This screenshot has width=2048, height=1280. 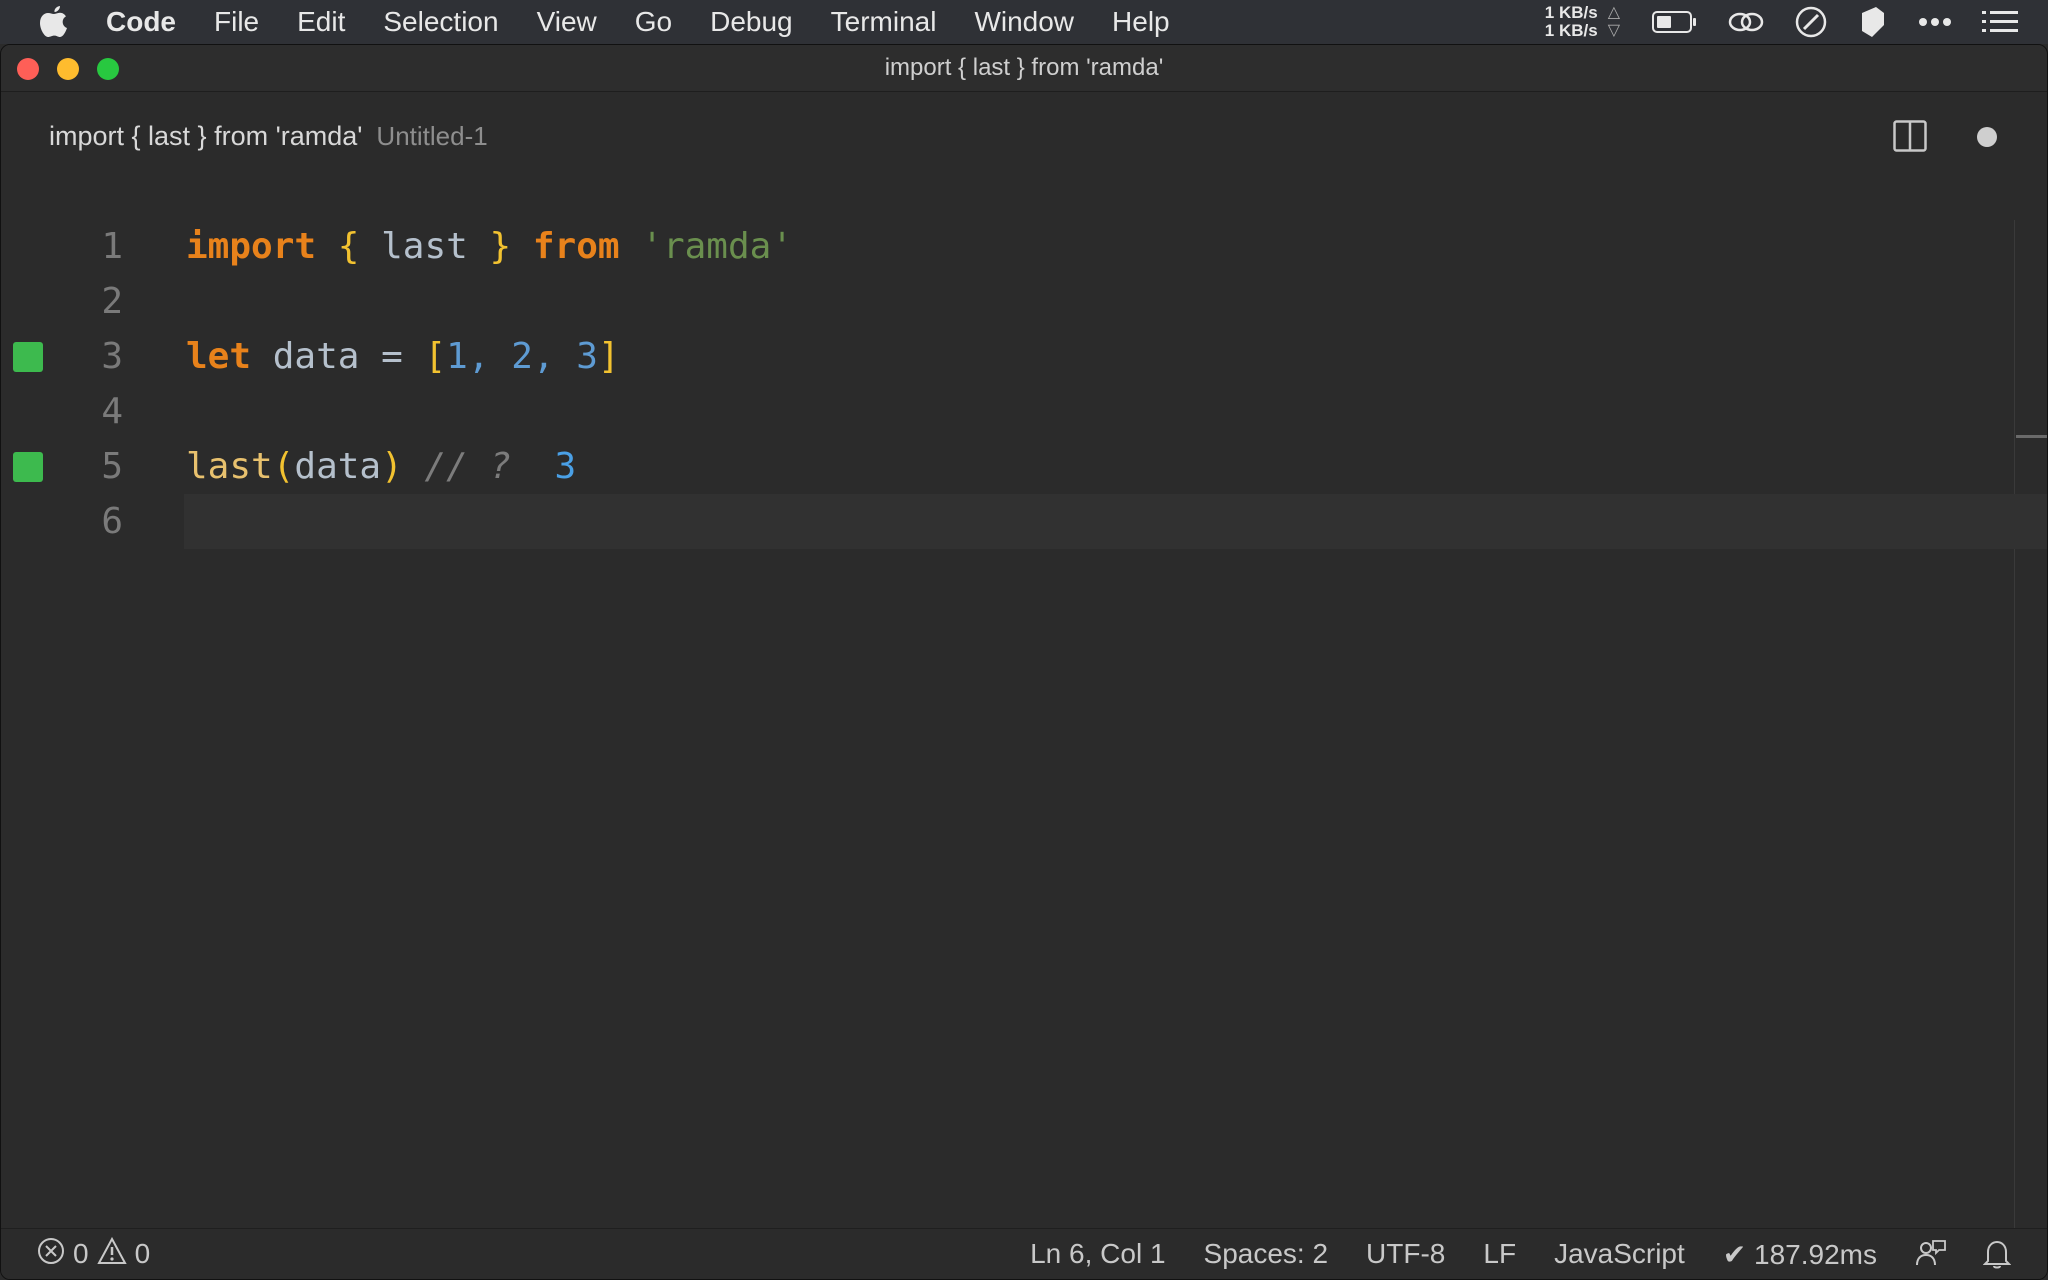 I want to click on line-ending: LF, so click(x=1499, y=1254).